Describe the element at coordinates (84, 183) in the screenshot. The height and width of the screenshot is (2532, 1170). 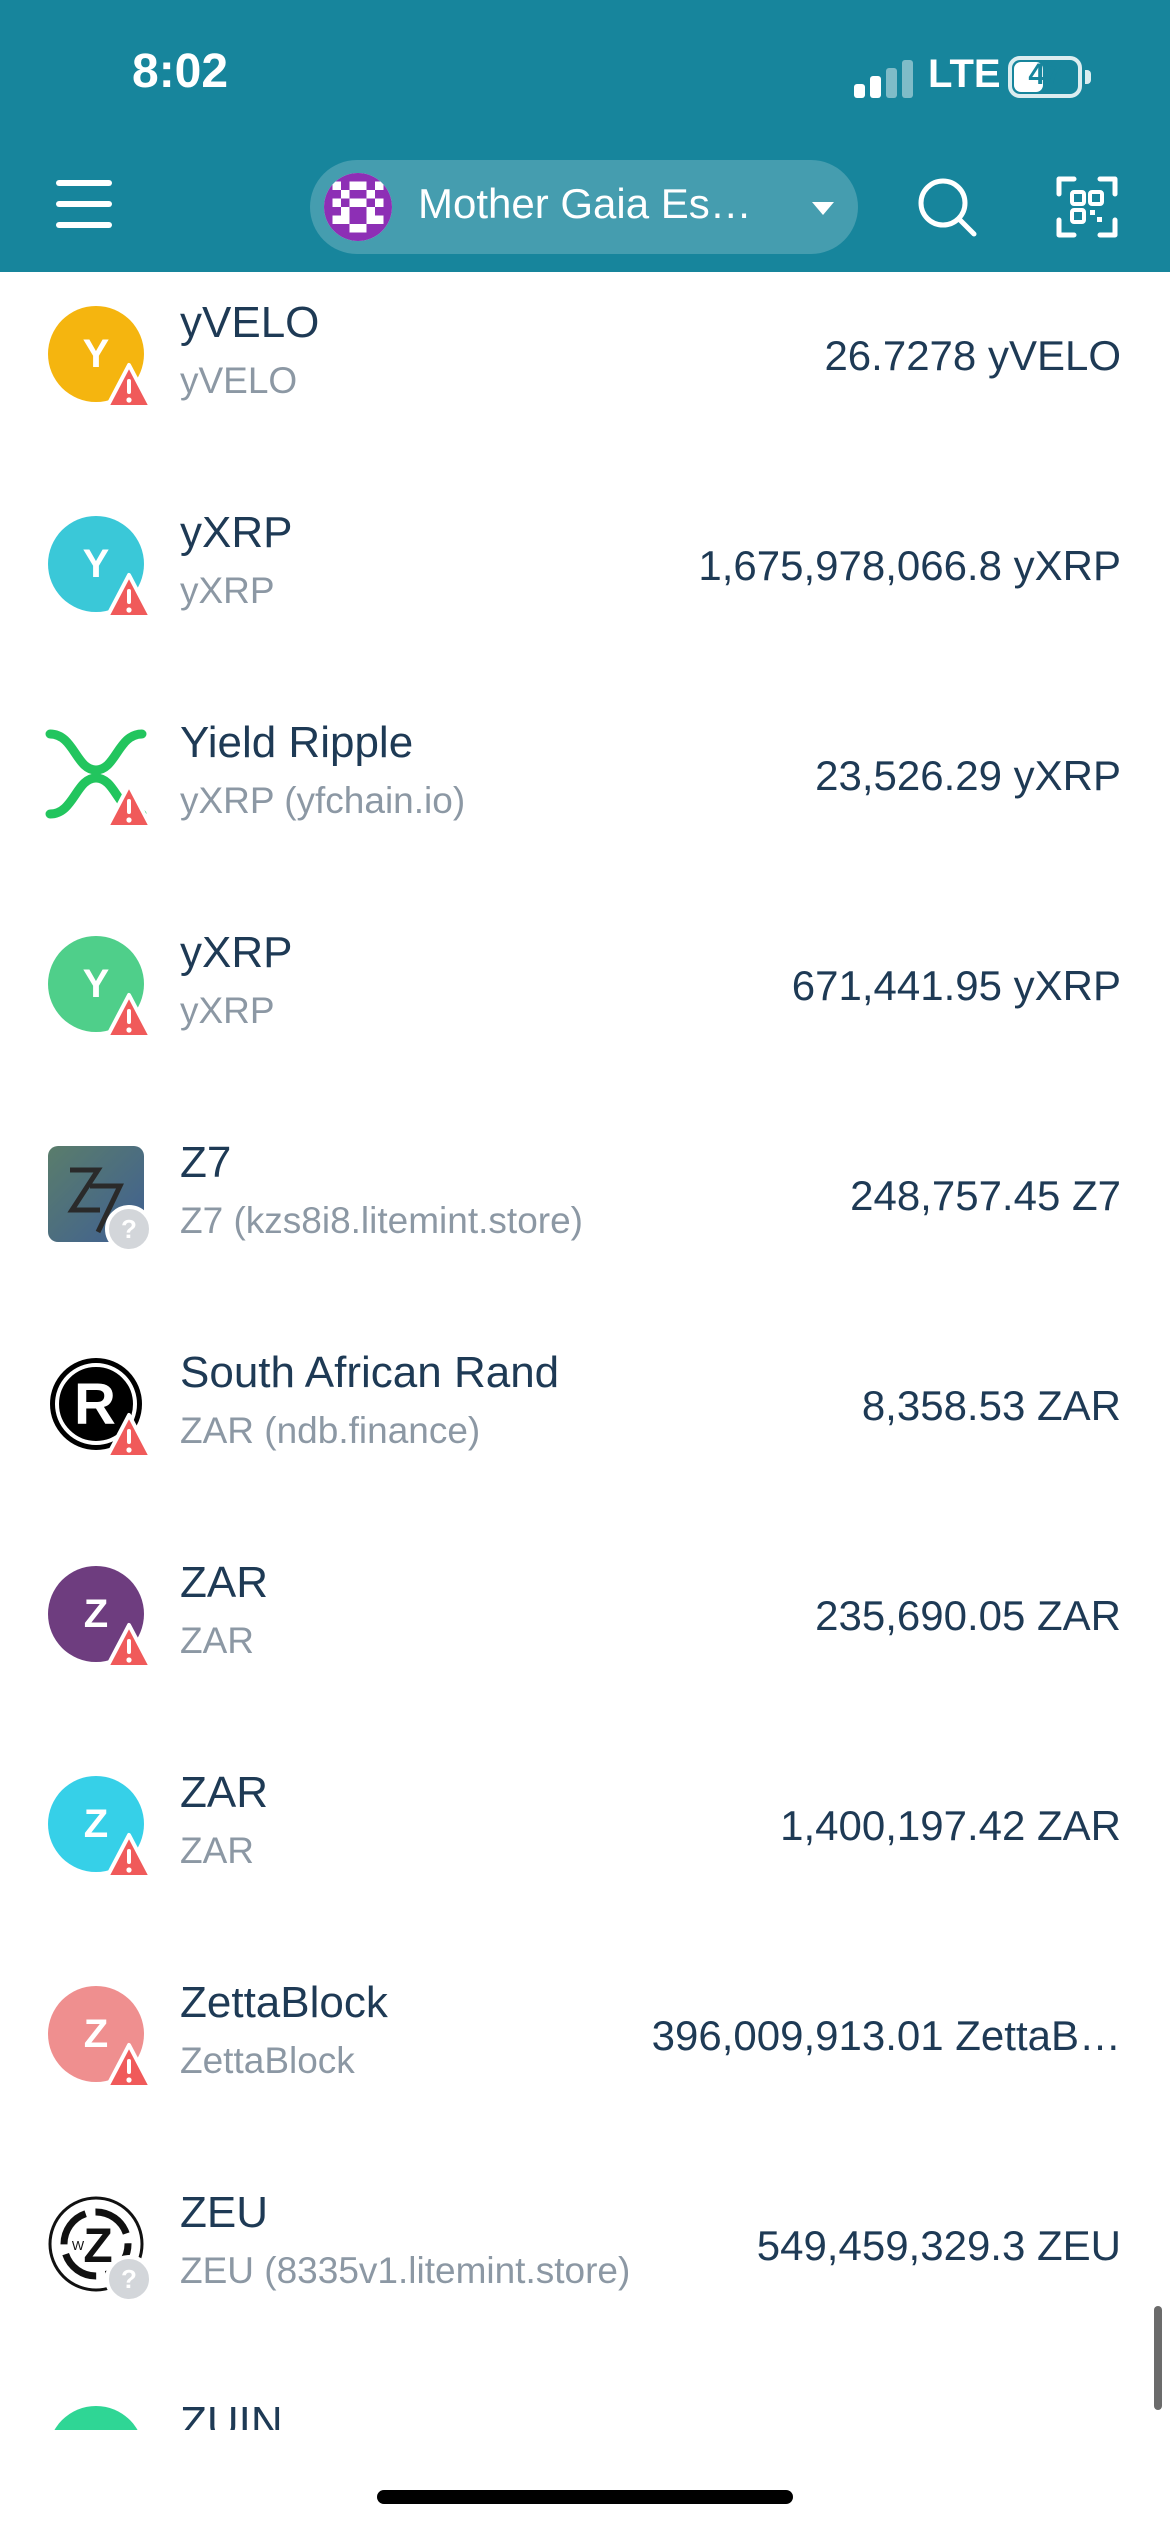
I see `menu-icon` at that location.